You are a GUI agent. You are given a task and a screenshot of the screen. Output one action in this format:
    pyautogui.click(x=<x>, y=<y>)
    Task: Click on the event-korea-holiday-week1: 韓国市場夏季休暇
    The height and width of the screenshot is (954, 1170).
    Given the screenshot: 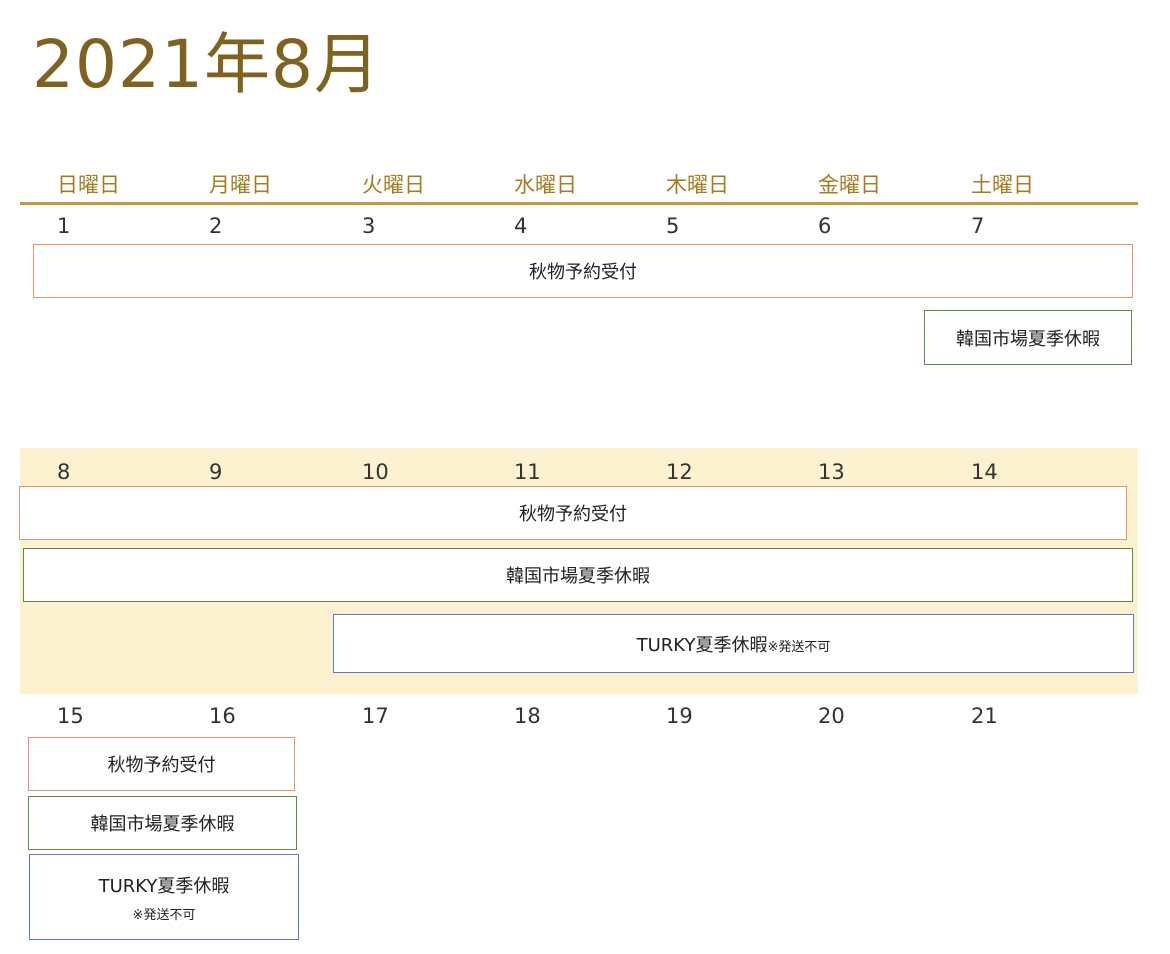 What is the action you would take?
    pyautogui.click(x=1028, y=337)
    